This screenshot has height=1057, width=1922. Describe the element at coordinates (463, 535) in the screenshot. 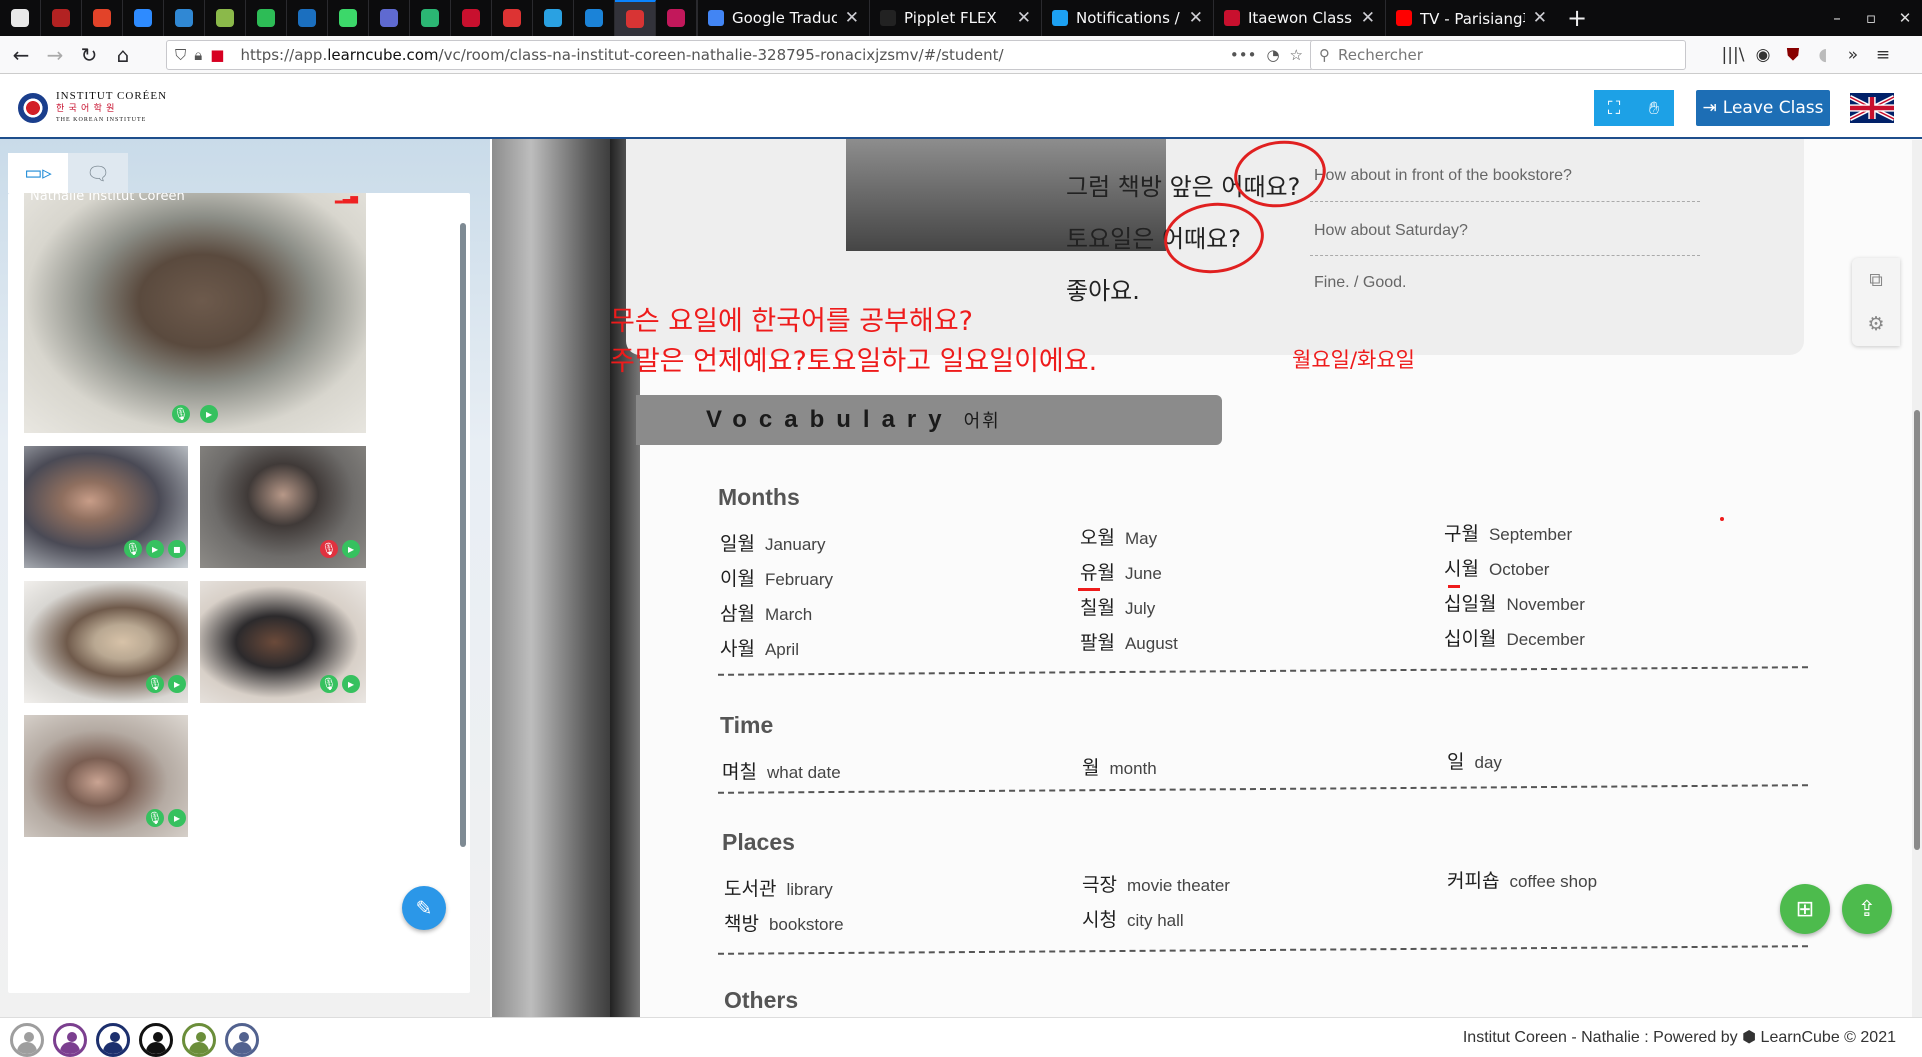

I see `sidebar-scrollbar` at that location.